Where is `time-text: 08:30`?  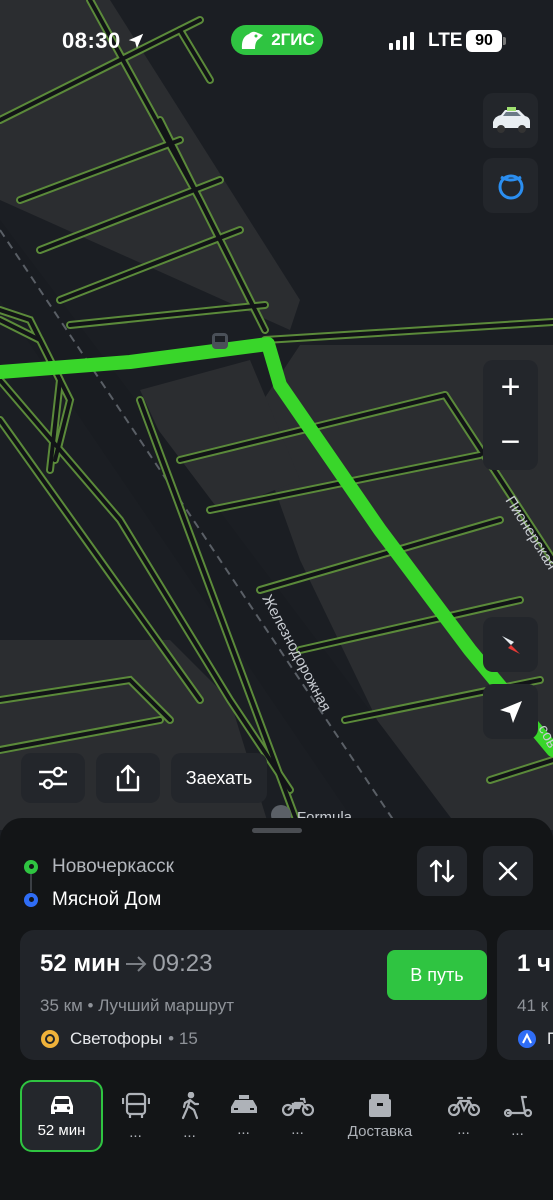 time-text: 08:30 is located at coordinates (91, 40).